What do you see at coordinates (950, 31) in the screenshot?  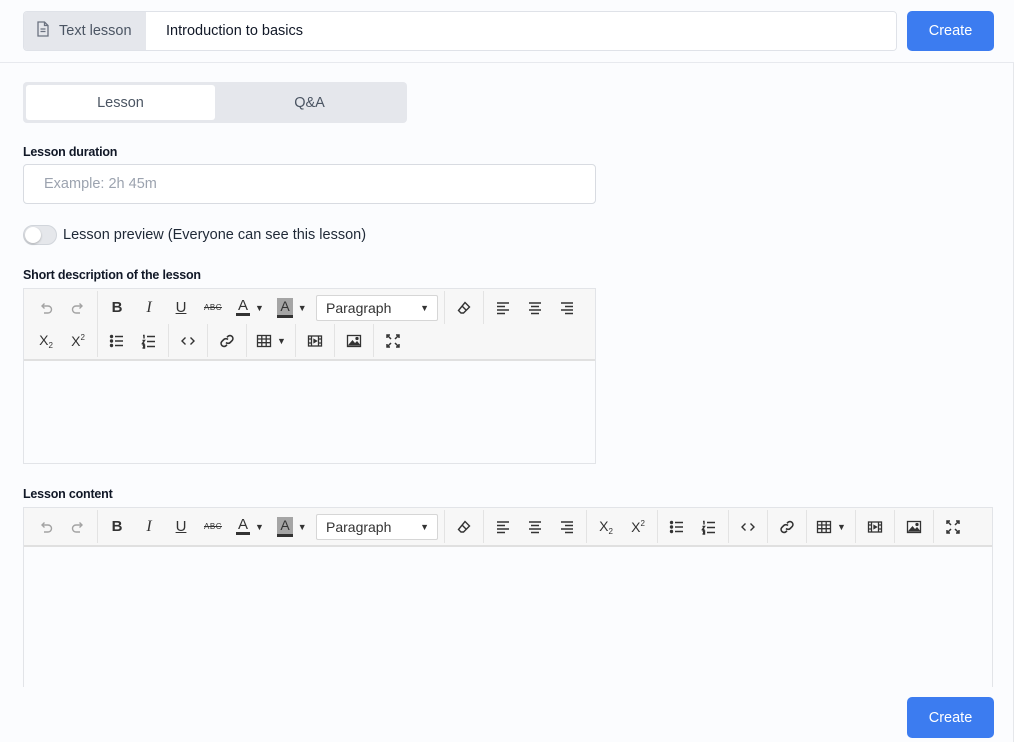 I see `create-button-top: Create` at bounding box center [950, 31].